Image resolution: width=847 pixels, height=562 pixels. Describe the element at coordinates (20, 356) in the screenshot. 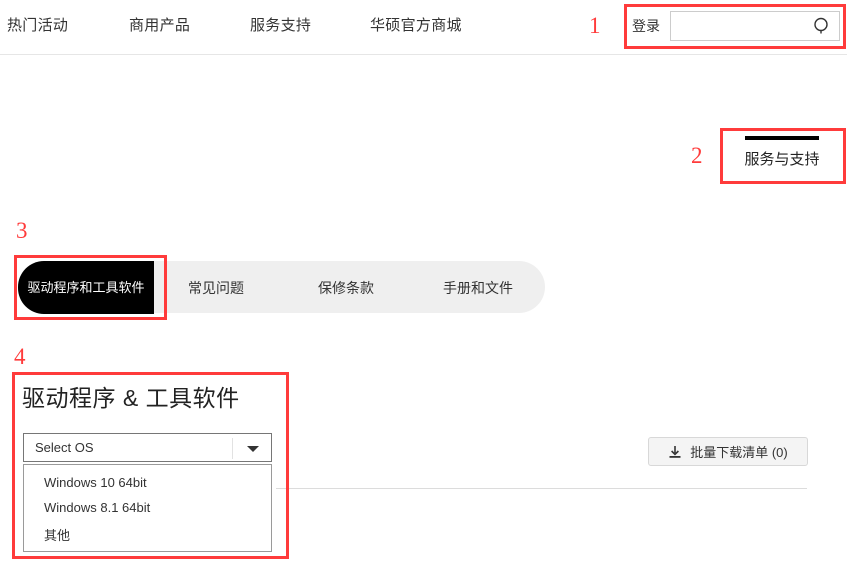

I see `annotation-number-4: 4` at that location.